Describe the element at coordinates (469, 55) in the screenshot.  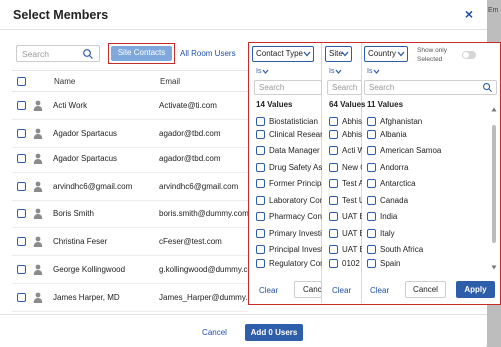
I see `show-only-selected-toggle` at that location.